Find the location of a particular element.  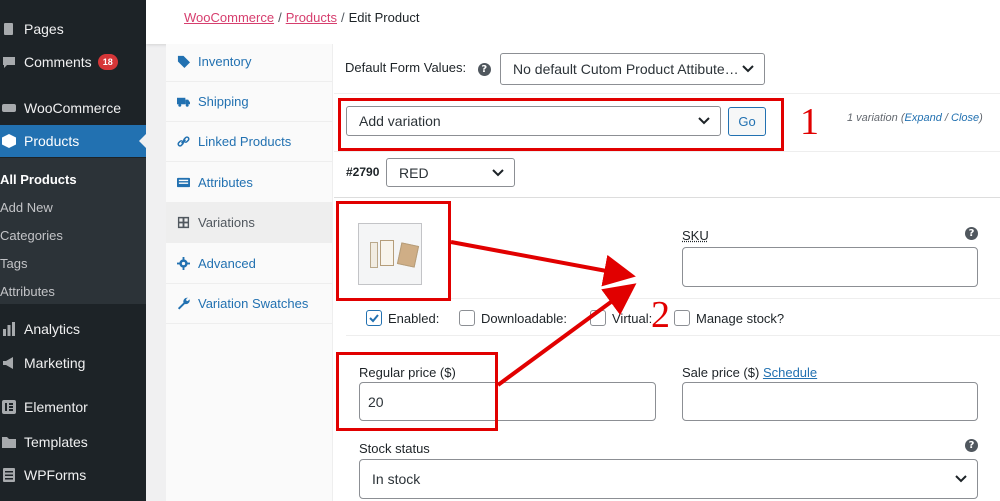

paren: ) is located at coordinates (981, 118).